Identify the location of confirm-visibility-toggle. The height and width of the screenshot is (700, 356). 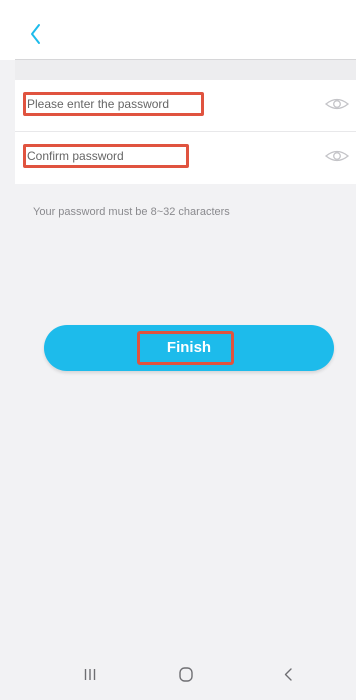
(337, 156).